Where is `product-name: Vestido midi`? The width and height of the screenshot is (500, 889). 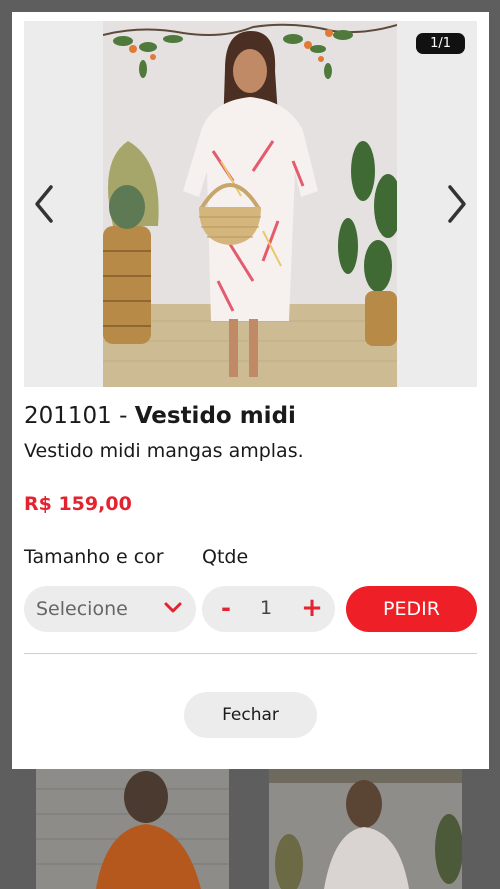 product-name: Vestido midi is located at coordinates (215, 416).